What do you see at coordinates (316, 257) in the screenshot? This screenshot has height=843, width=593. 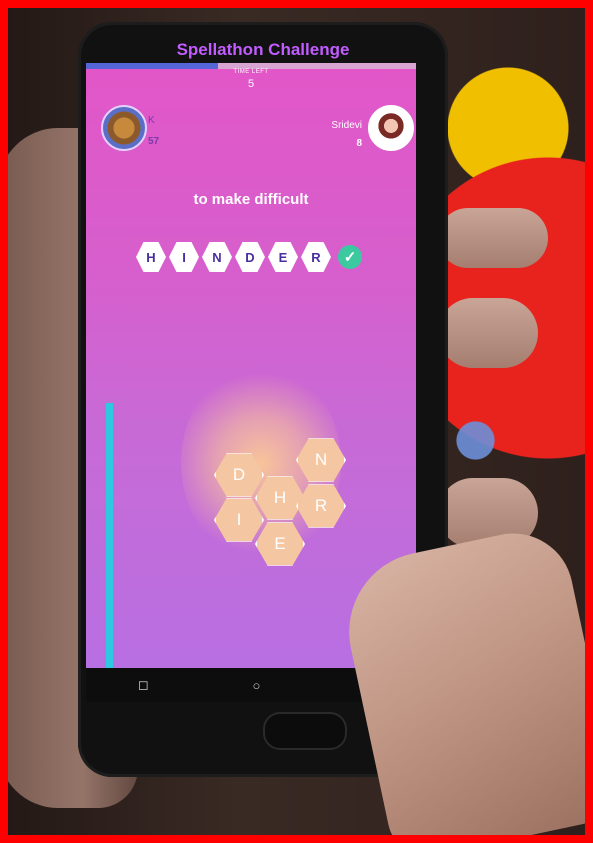 I see `answer-letter: R` at bounding box center [316, 257].